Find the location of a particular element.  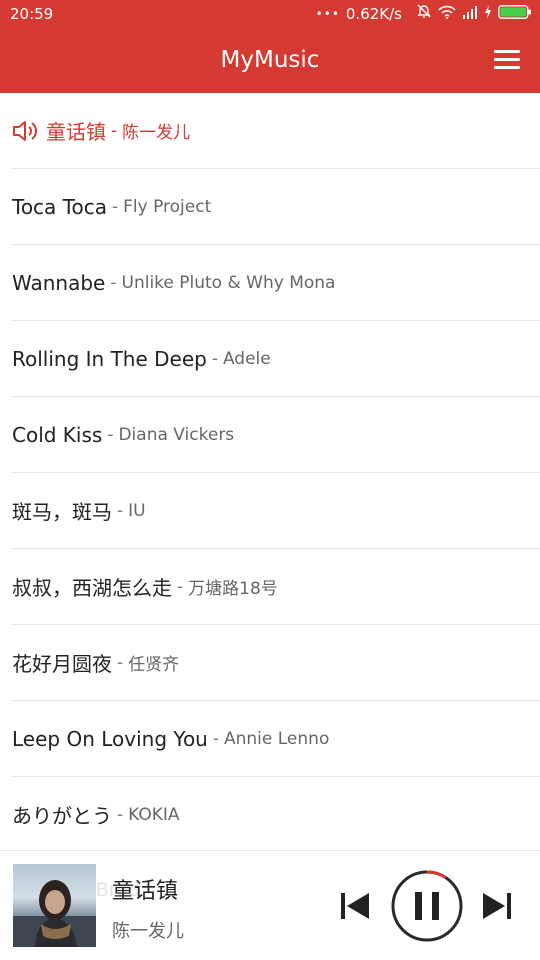

wifi-icon is located at coordinates (447, 14).